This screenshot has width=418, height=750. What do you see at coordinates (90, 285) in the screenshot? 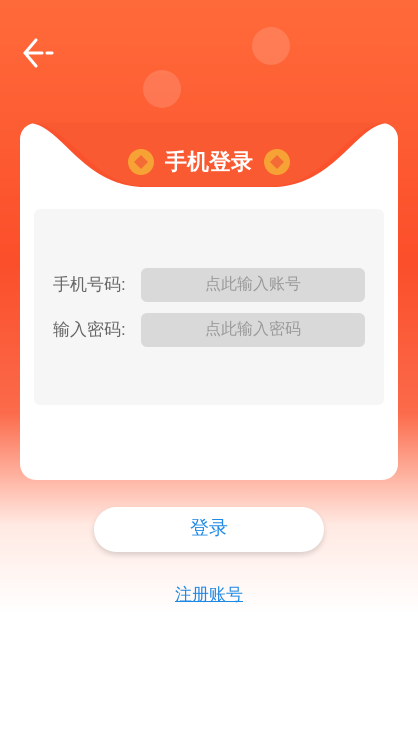
I see `field-label: 手机号码:` at bounding box center [90, 285].